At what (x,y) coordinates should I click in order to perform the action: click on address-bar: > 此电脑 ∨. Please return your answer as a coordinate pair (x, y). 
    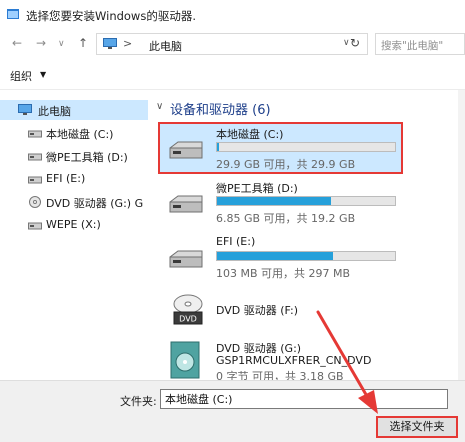
    Looking at the image, I should click on (232, 44).